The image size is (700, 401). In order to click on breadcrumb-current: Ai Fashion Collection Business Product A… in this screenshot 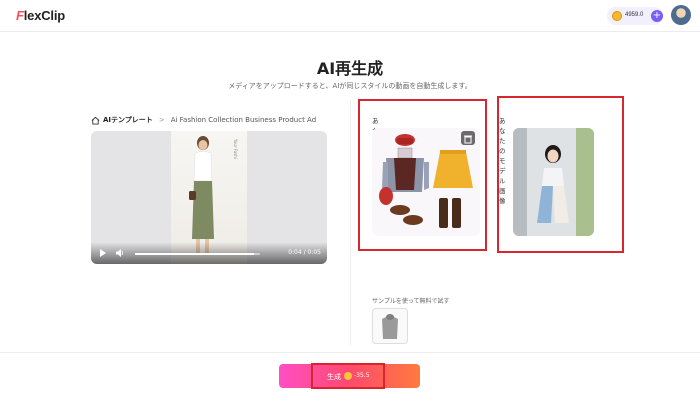, I will do `click(243, 120)`.